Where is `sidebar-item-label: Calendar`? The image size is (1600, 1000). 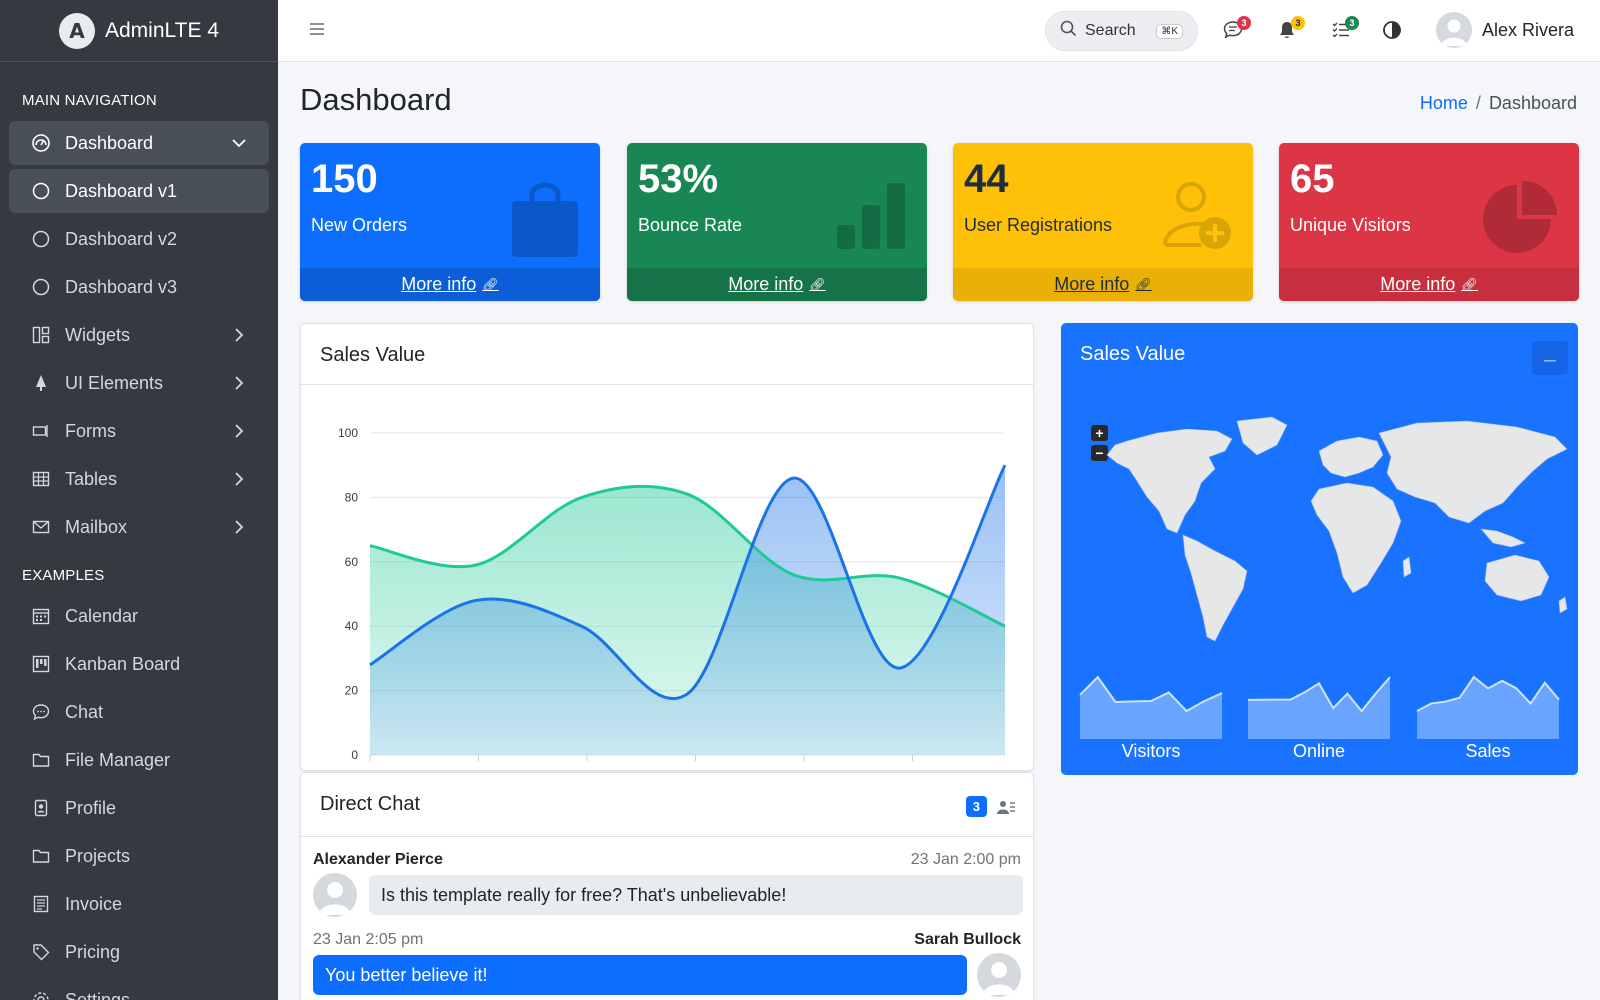
sidebar-item-label: Calendar is located at coordinates (102, 615).